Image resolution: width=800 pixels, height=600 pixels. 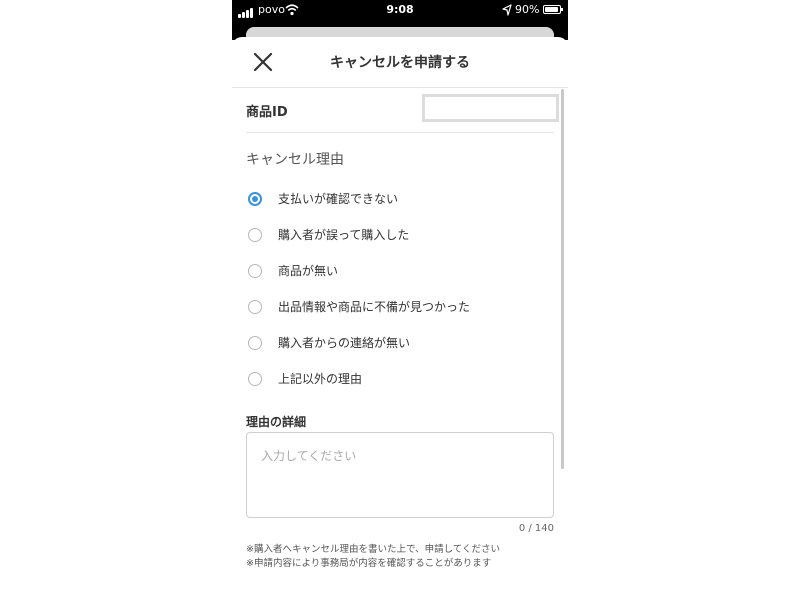 I want to click on reason-option: 出品情報や商品に不備が見つかった, so click(x=398, y=313).